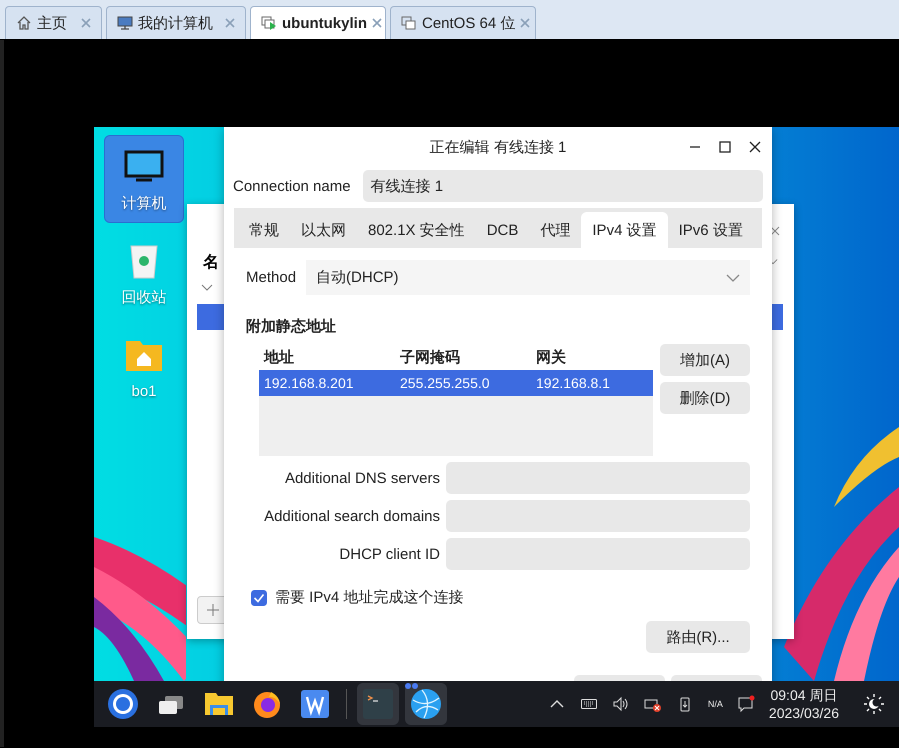 This screenshot has height=748, width=899. Describe the element at coordinates (318, 22) in the screenshot. I see `host-tab: ubuntukylin` at that location.